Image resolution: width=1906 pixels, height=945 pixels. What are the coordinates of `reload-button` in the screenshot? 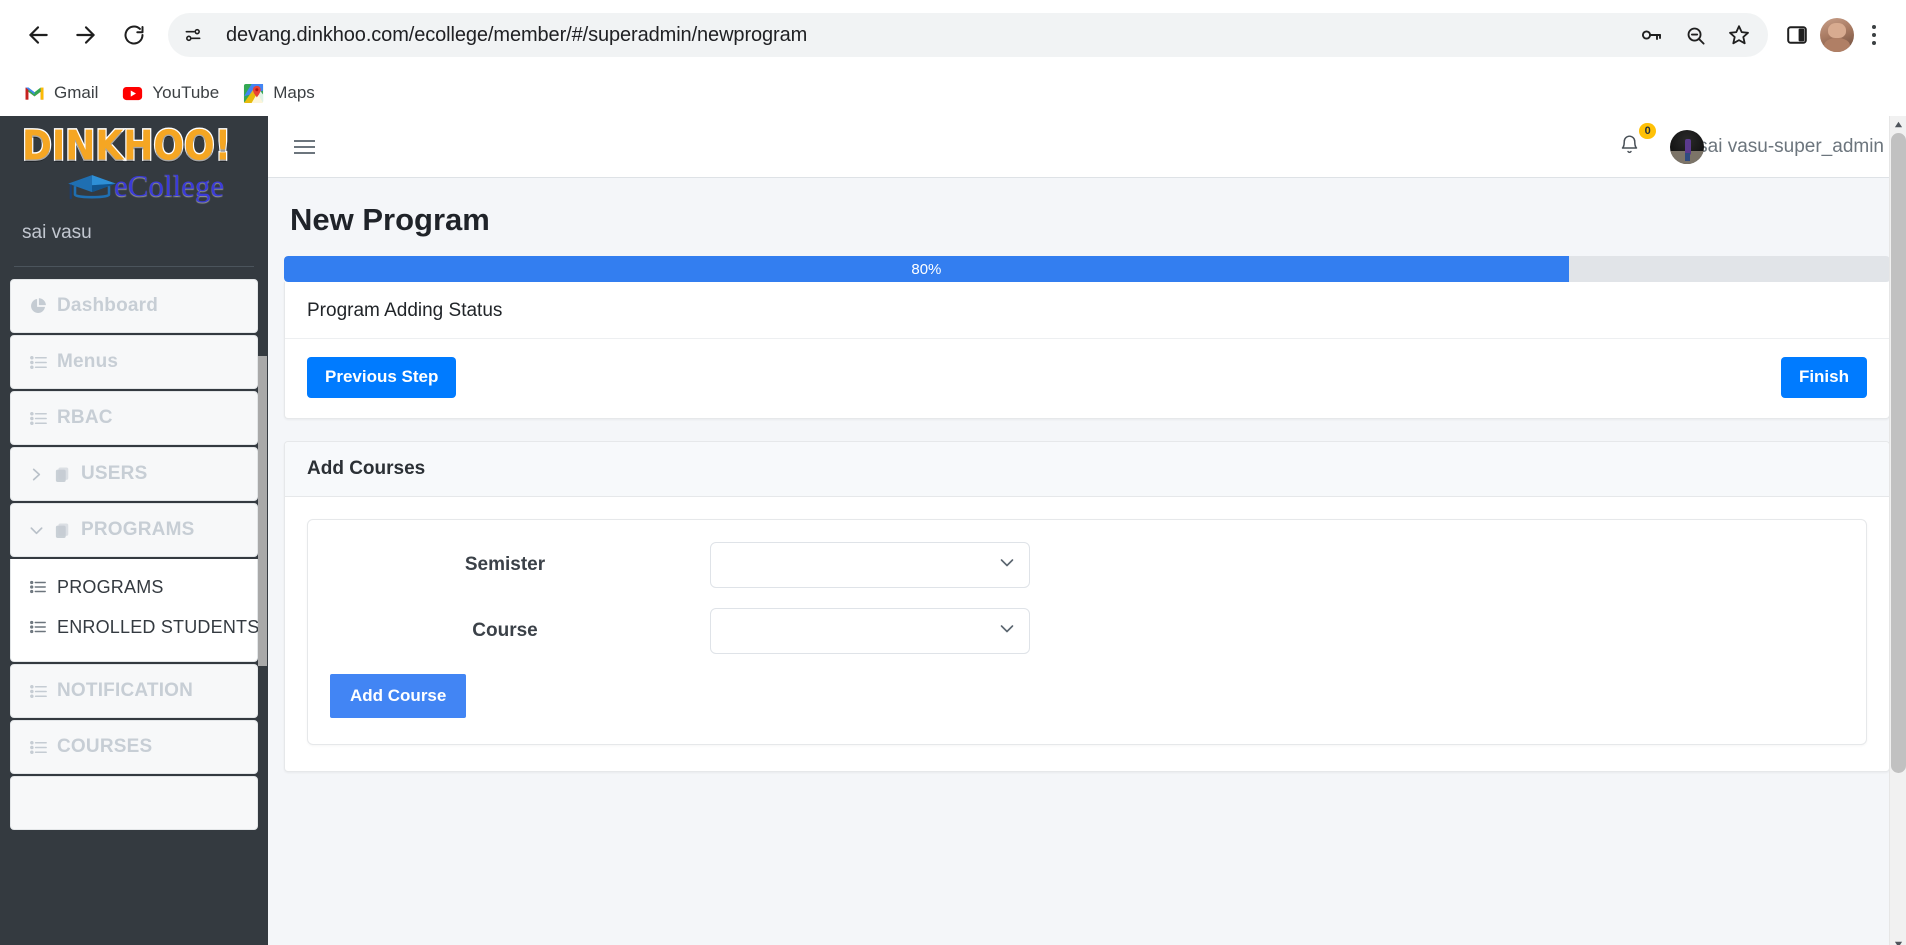 It's located at (134, 35).